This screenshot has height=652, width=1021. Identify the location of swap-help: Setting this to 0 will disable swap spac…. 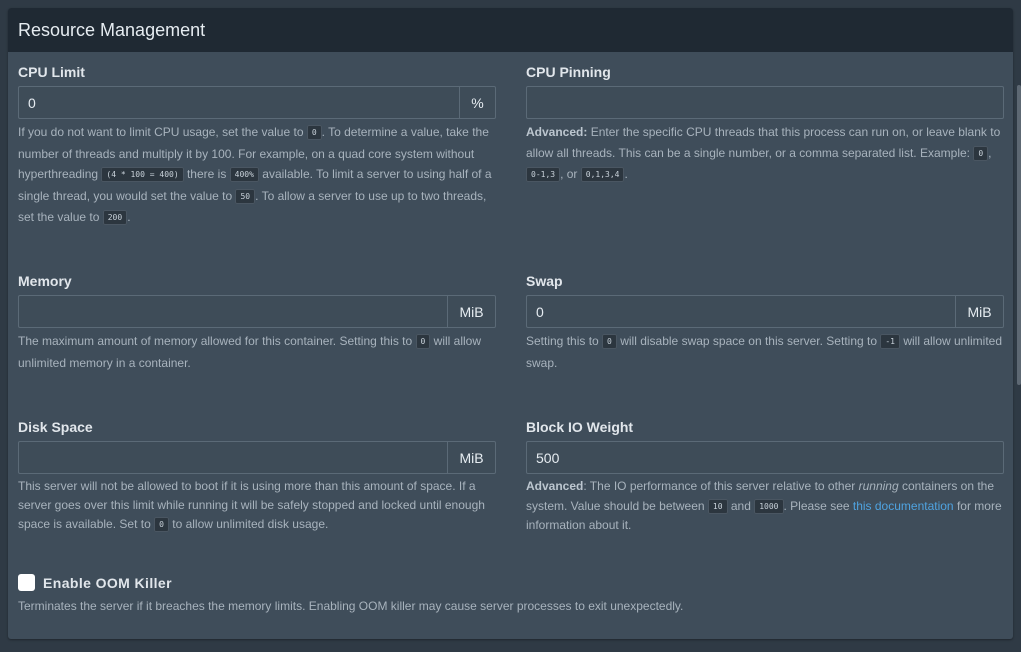
(765, 352).